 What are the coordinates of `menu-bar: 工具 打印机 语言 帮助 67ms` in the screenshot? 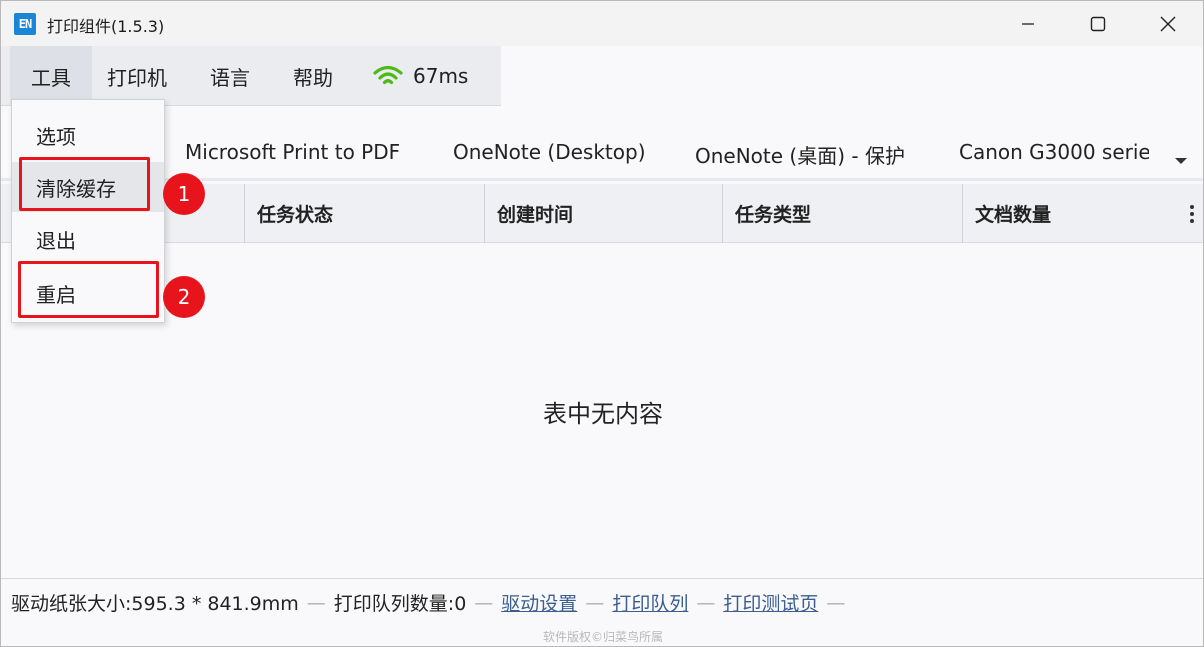 It's located at (251, 76).